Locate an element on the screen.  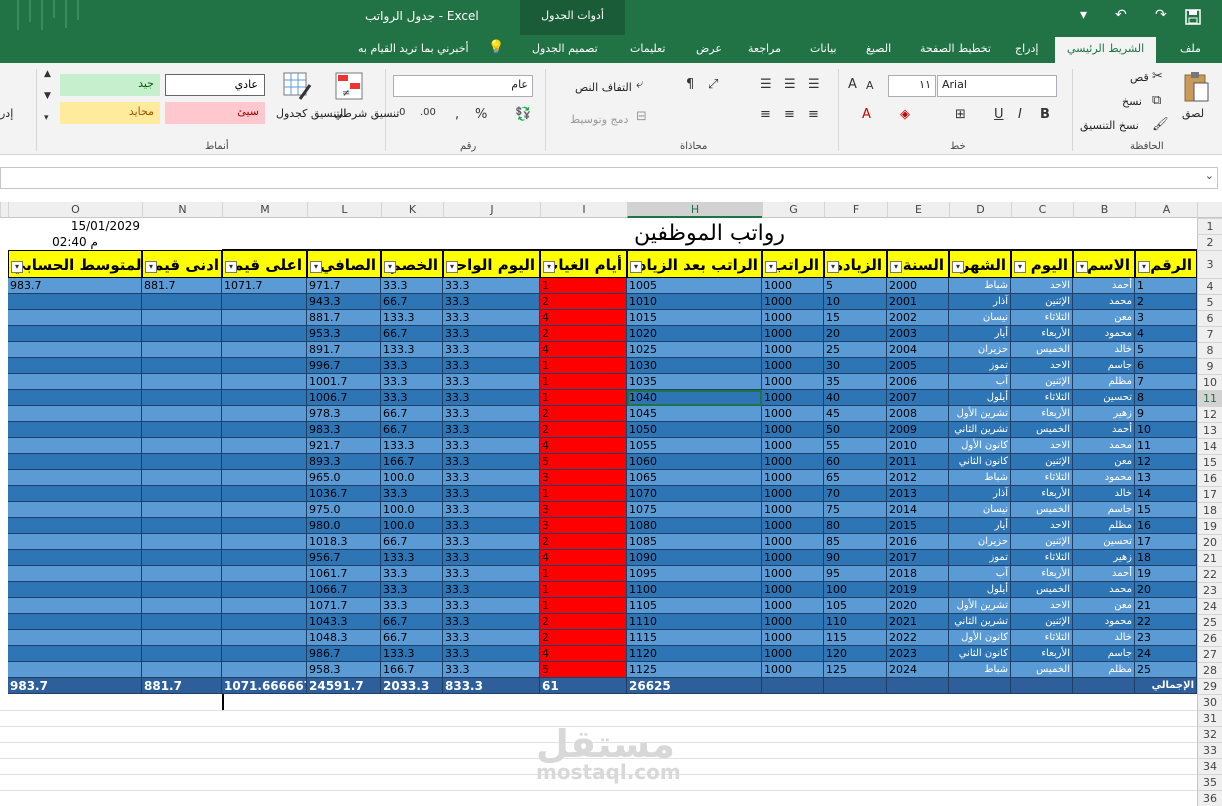
cell-a-row: 1 is located at coordinates (1166, 286).